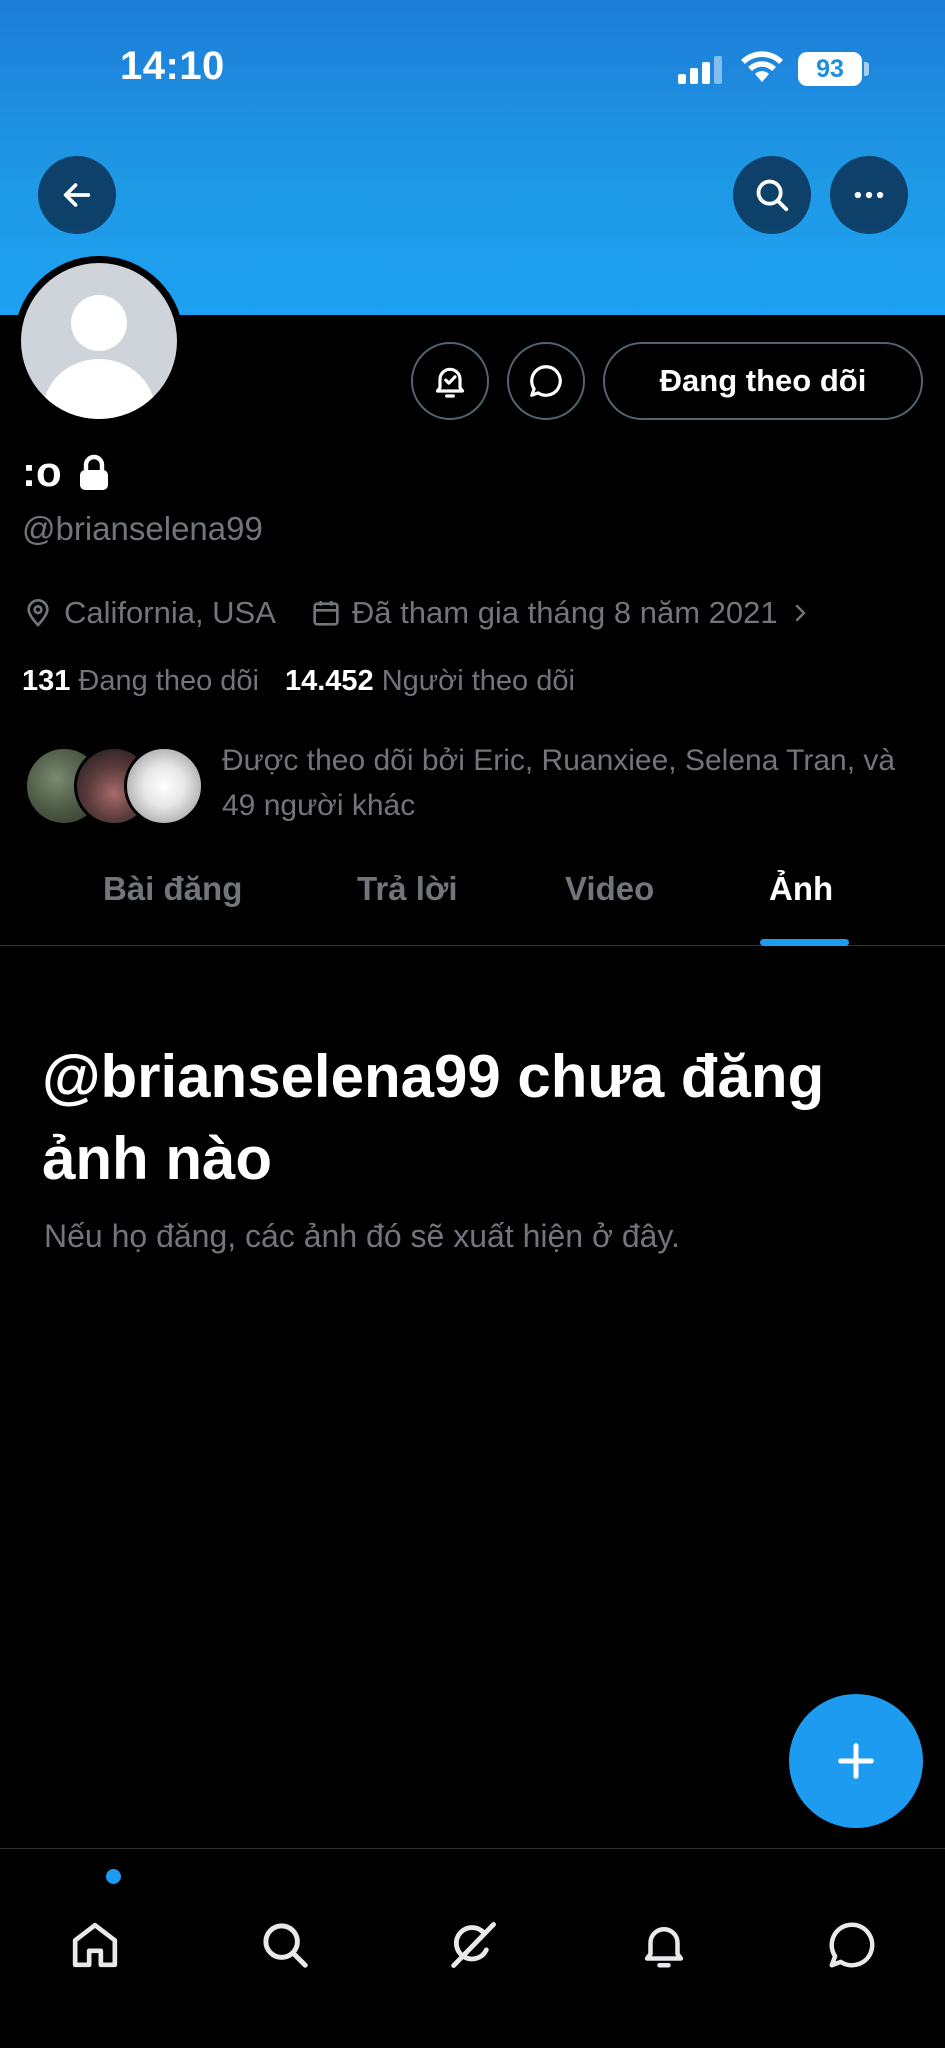 This screenshot has width=945, height=2048. What do you see at coordinates (472, 70) in the screenshot?
I see `status-bar: 14:10 93` at bounding box center [472, 70].